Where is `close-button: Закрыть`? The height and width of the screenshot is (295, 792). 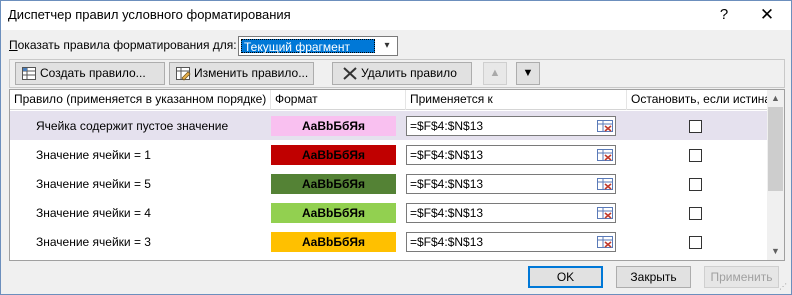 close-button: Закрыть is located at coordinates (653, 277).